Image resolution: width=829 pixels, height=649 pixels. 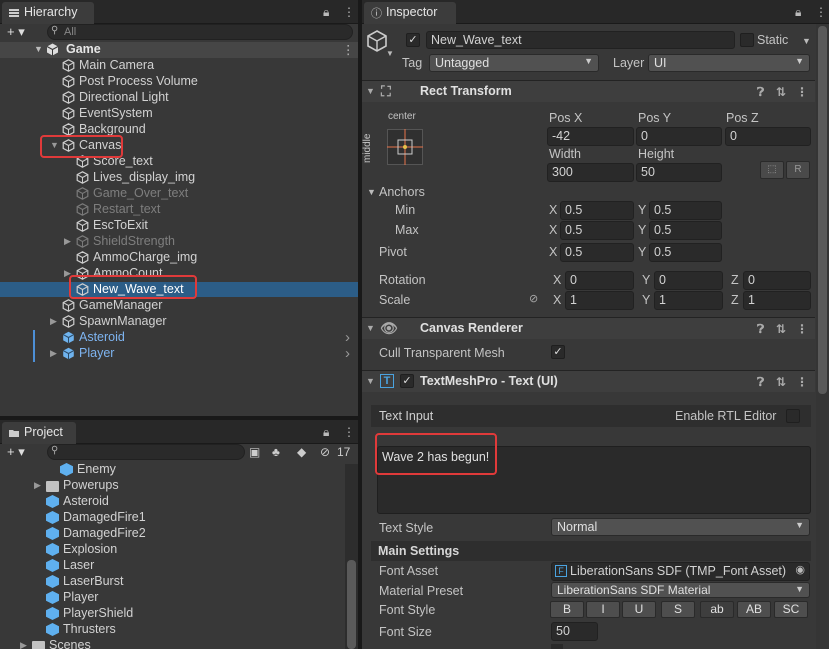 I want to click on font-style-button-sc: SC, so click(x=791, y=609).